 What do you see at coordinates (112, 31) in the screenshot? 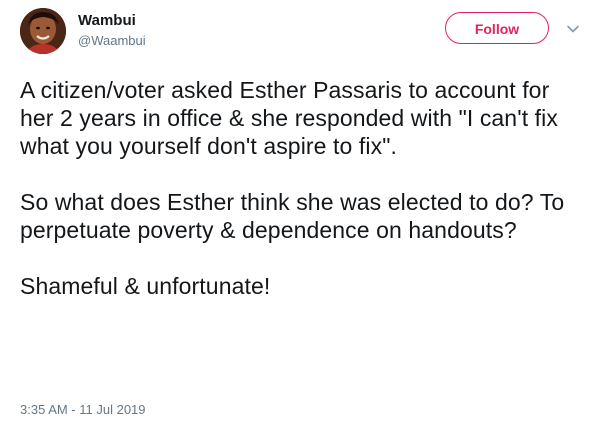
I see `author-info: Wambui @Waambui` at bounding box center [112, 31].